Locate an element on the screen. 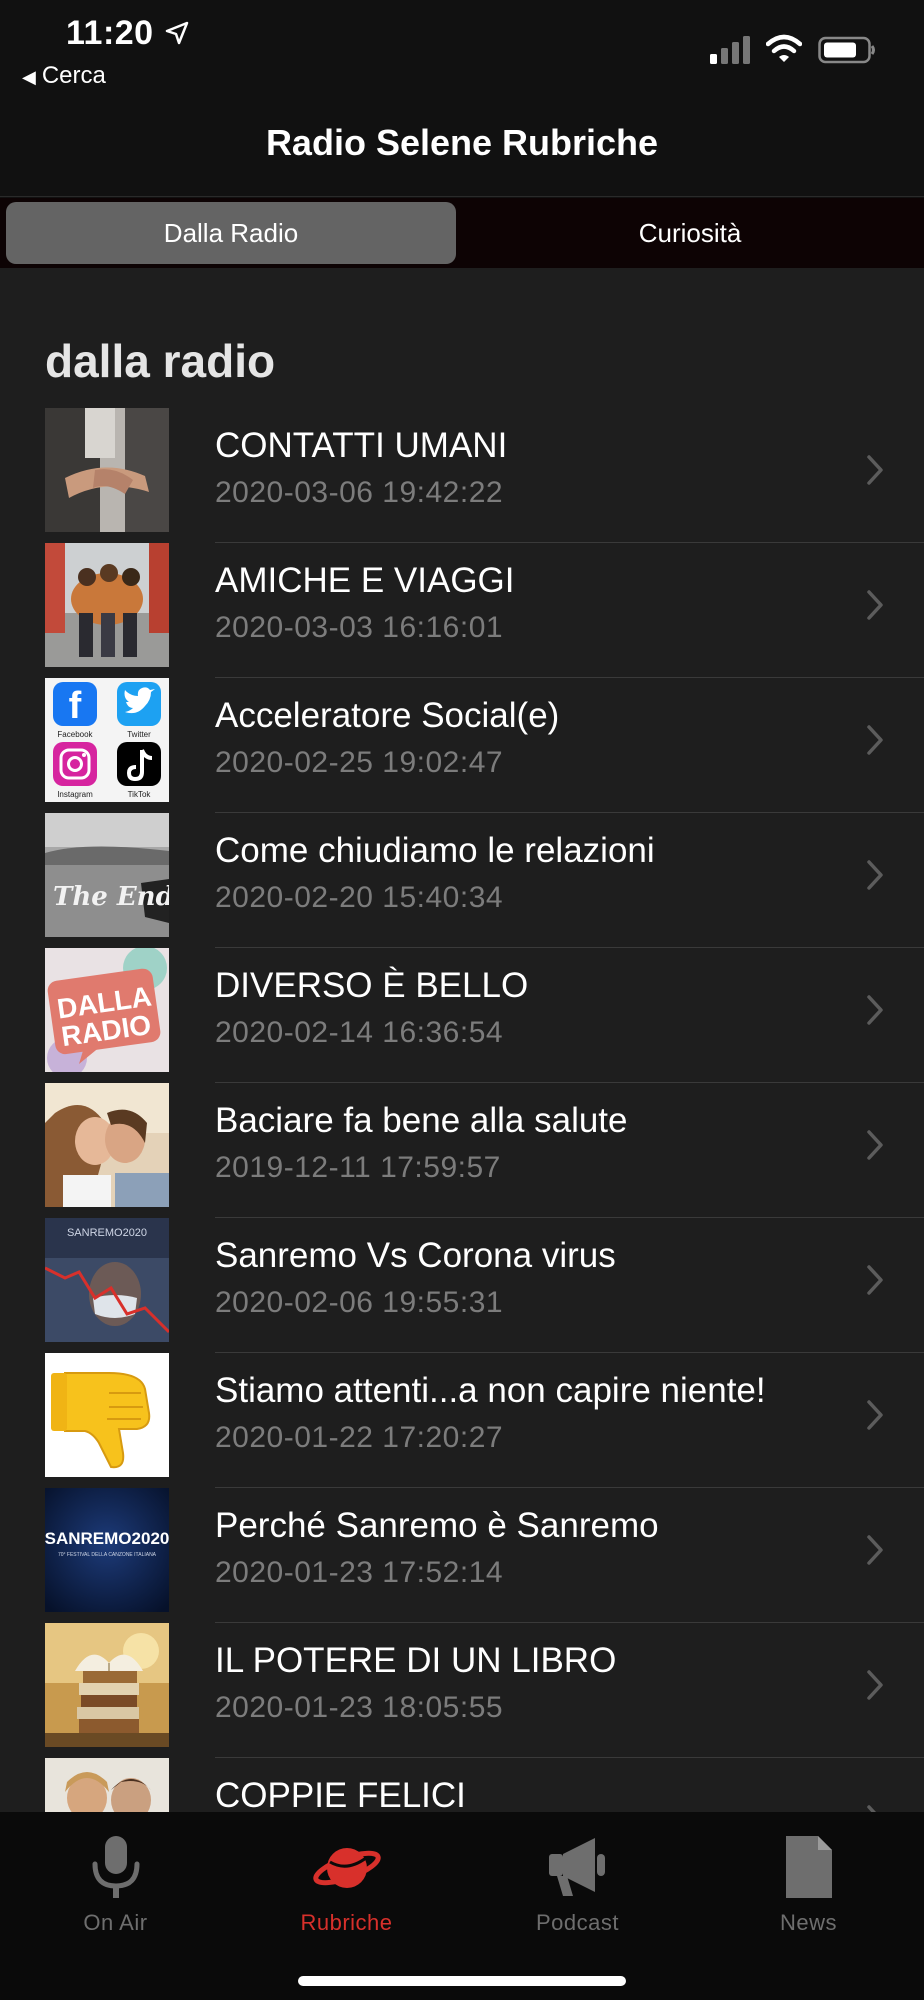 Image resolution: width=924 pixels, height=2000 pixels. megaphone-icon is located at coordinates (576, 1867).